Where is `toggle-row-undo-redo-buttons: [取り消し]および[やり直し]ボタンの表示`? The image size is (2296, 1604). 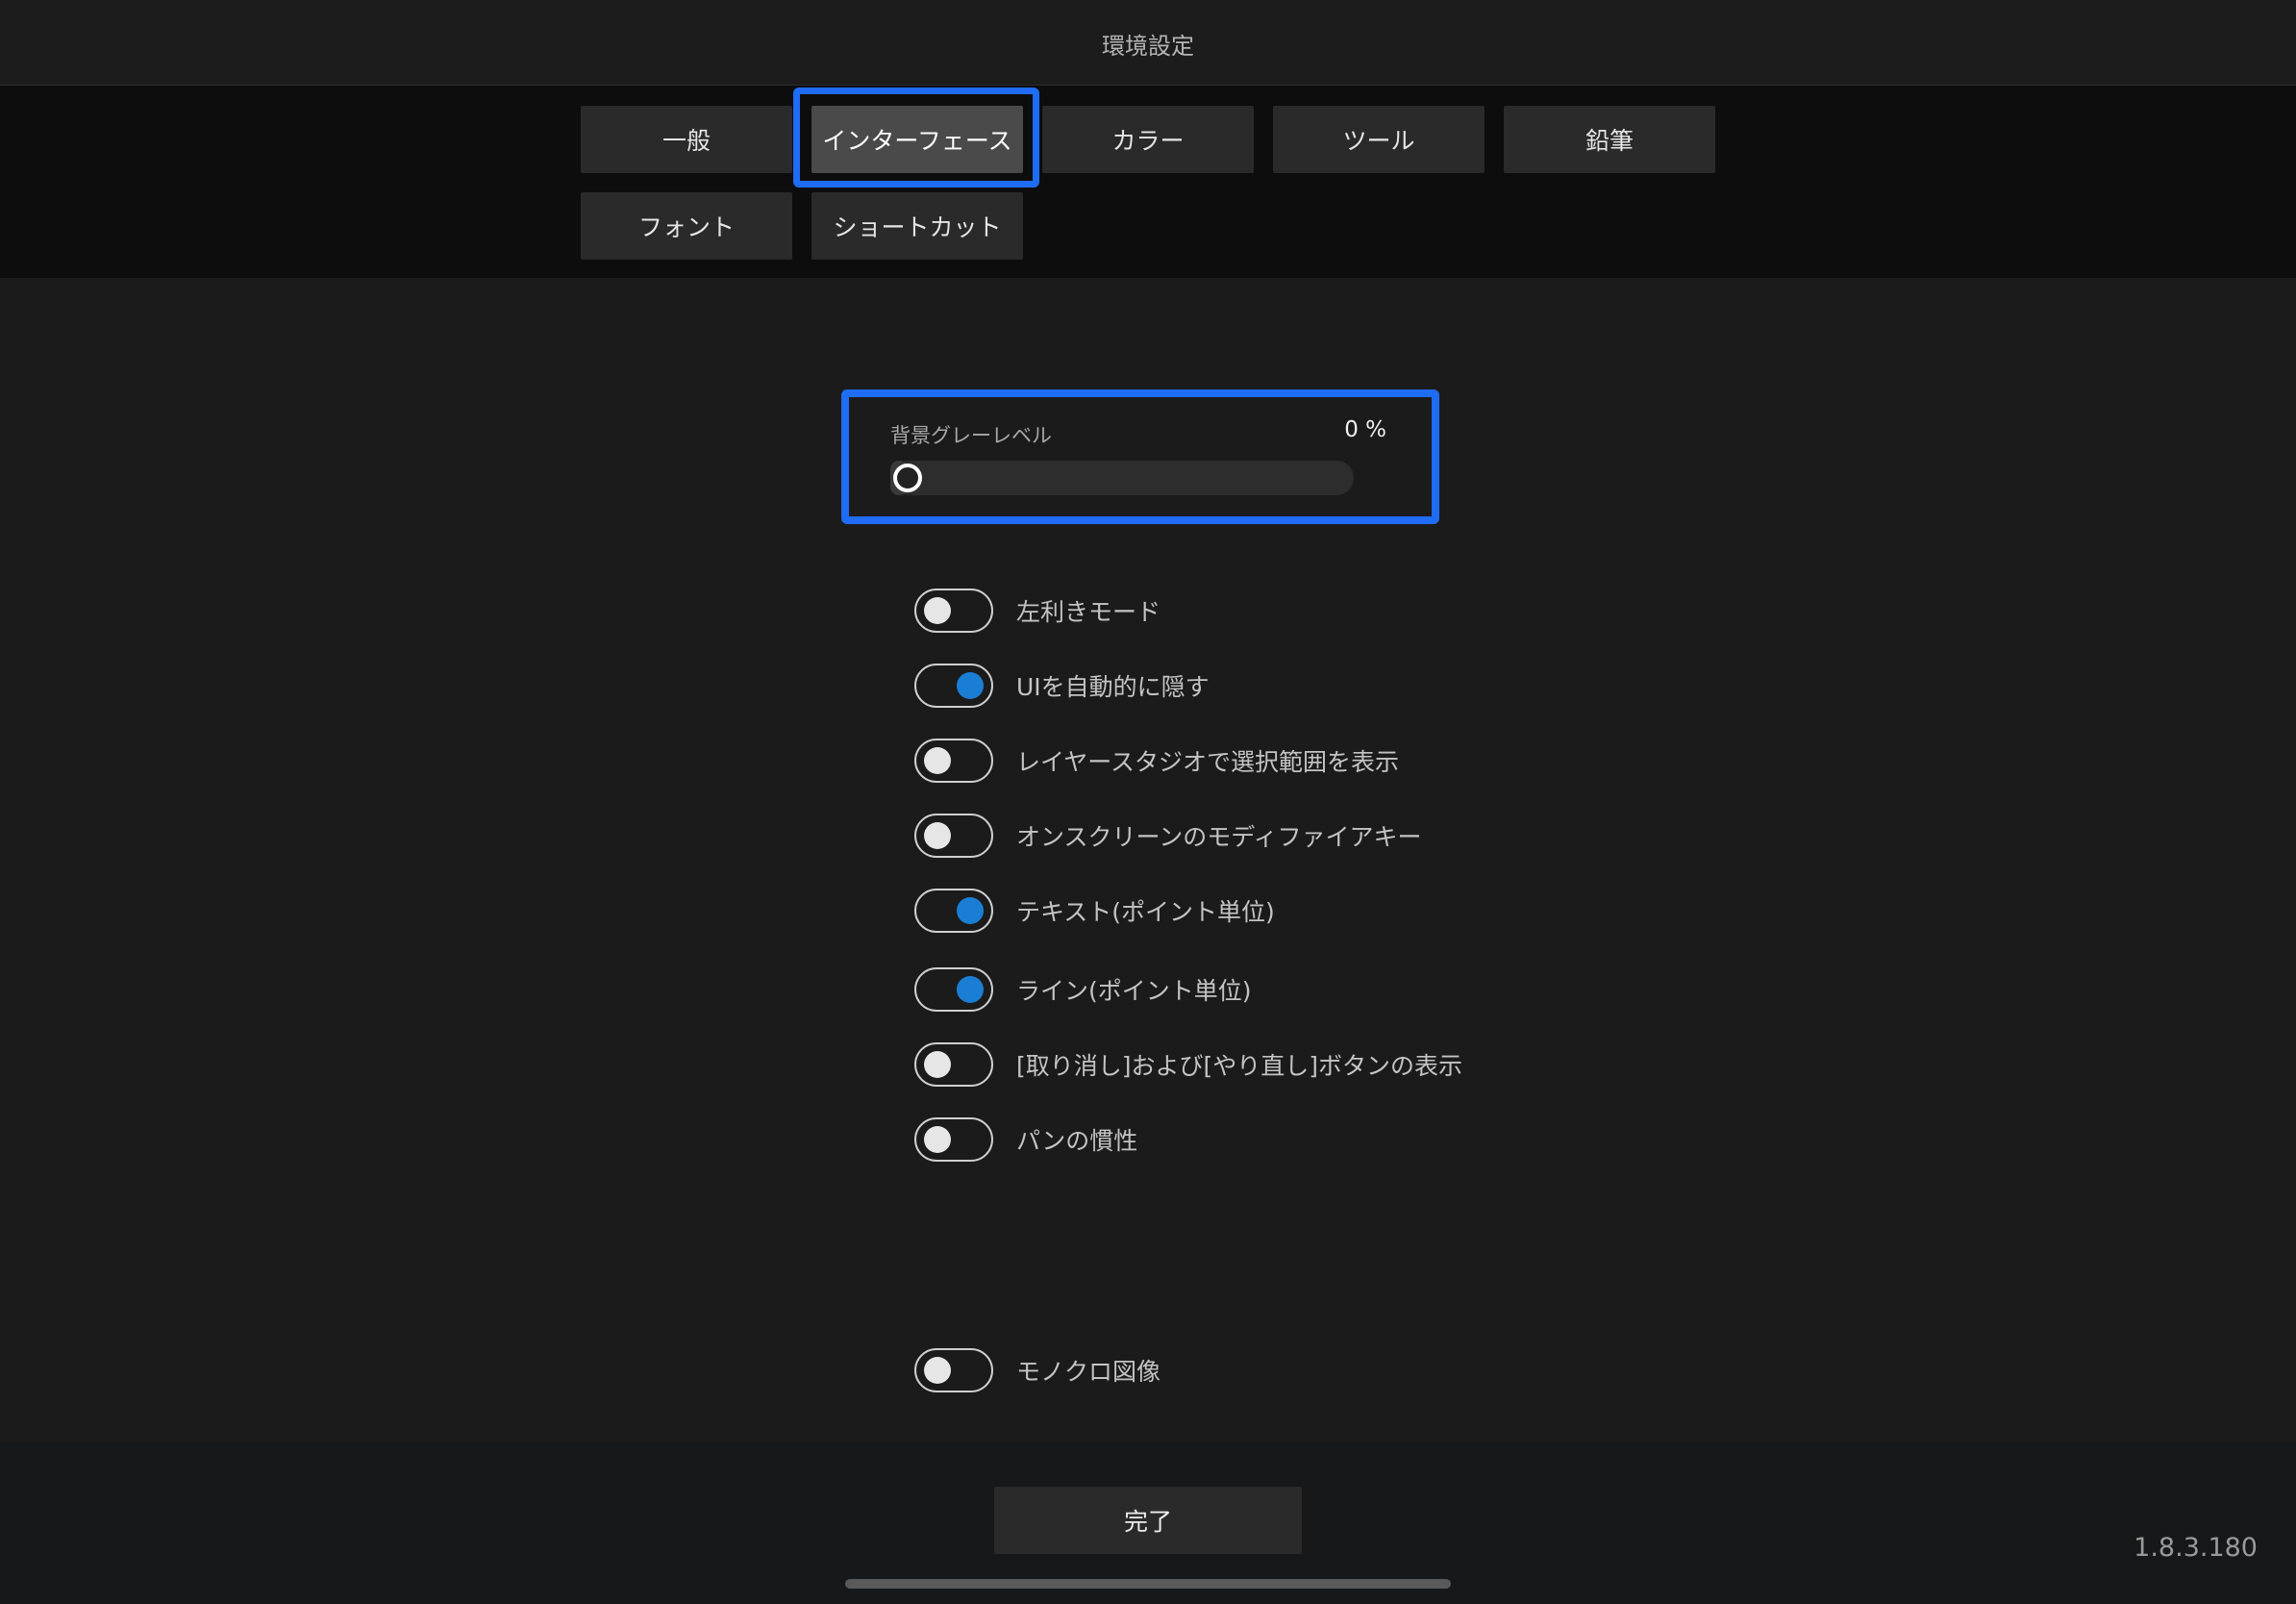 toggle-row-undo-redo-buttons: [取り消し]および[やり直し]ボタンの表示 is located at coordinates (1188, 1064).